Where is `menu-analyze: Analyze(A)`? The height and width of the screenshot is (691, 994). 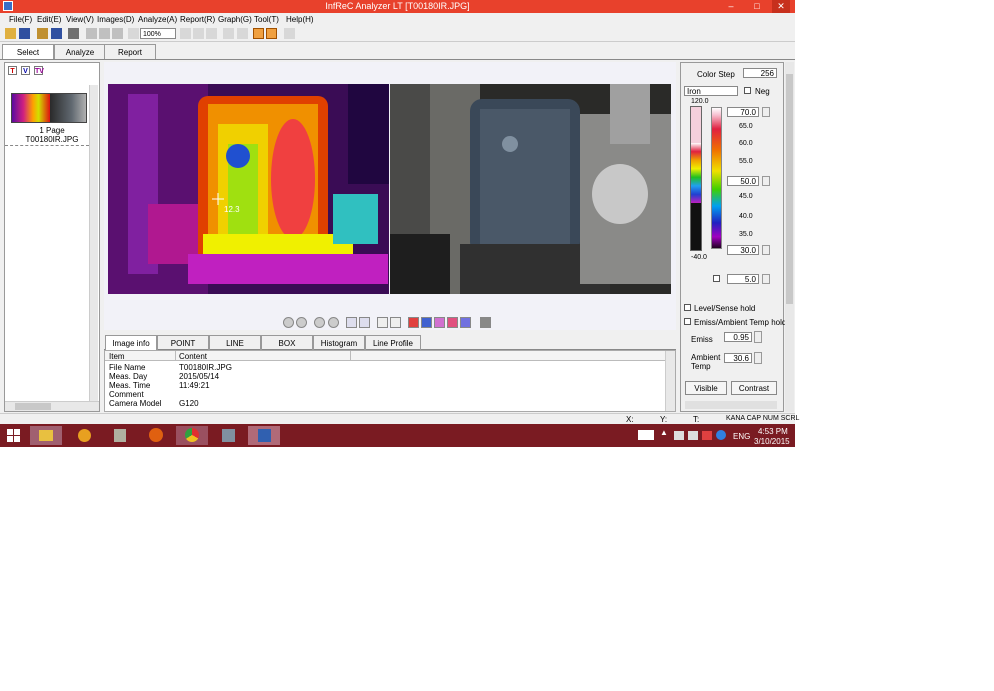
menu-analyze: Analyze(A) is located at coordinates (157, 19).